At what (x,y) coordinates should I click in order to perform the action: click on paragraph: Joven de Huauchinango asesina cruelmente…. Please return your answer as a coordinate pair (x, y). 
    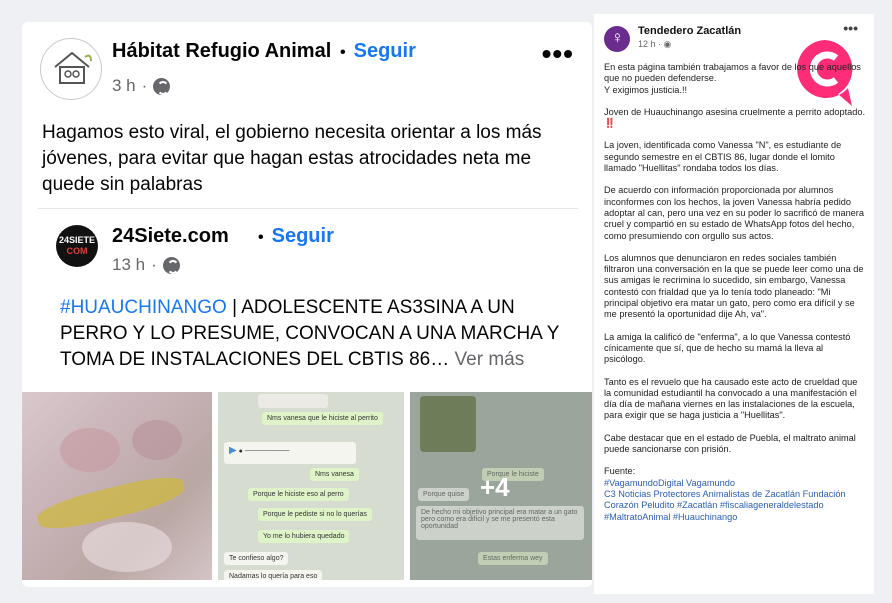
    Looking at the image, I should click on (735, 117).